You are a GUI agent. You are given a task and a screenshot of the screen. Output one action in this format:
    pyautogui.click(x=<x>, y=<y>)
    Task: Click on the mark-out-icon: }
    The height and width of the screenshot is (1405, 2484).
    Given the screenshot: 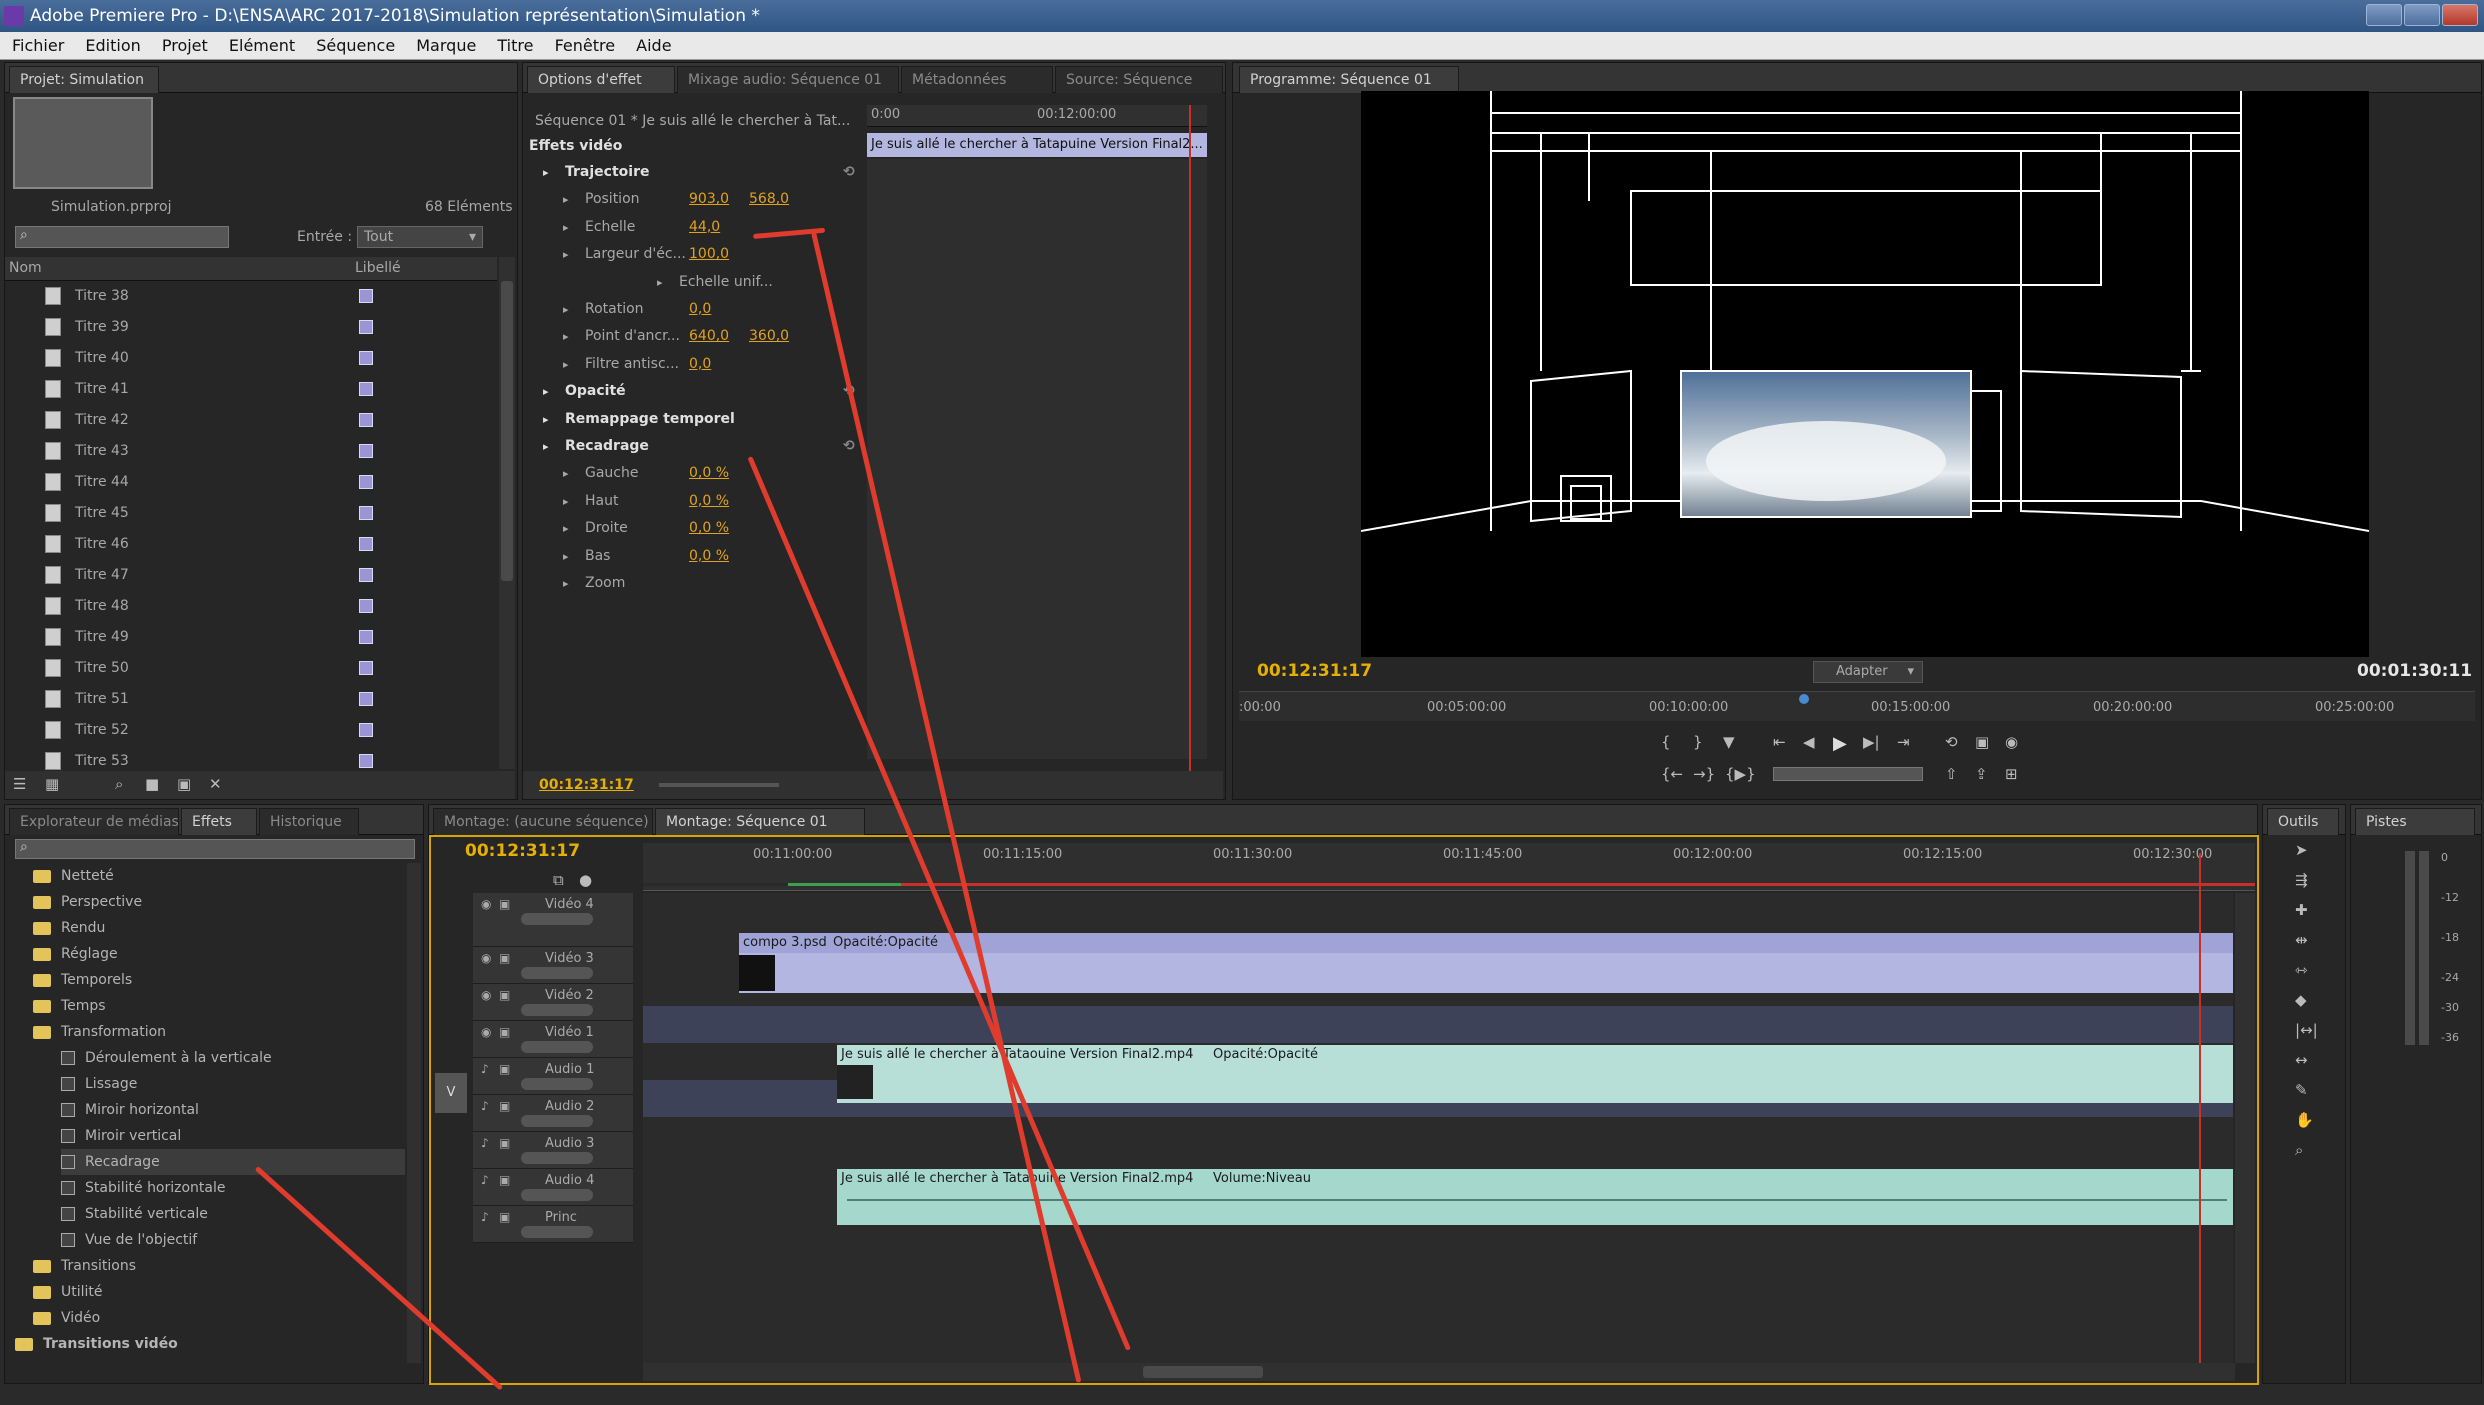 What is the action you would take?
    pyautogui.click(x=1698, y=742)
    